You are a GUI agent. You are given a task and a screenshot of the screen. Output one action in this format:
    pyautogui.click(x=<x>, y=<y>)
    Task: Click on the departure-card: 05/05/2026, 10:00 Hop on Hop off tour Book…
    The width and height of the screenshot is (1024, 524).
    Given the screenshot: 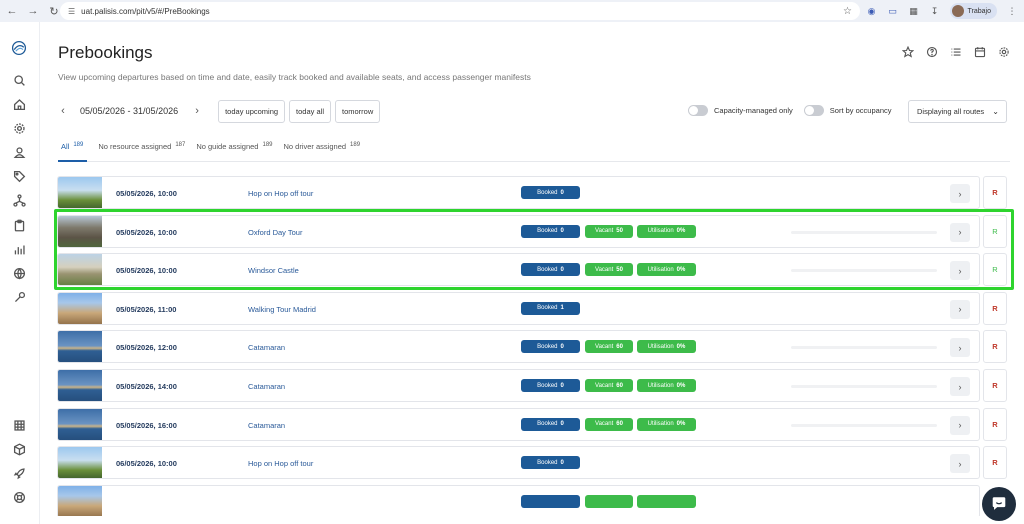 What is the action you would take?
    pyautogui.click(x=518, y=192)
    